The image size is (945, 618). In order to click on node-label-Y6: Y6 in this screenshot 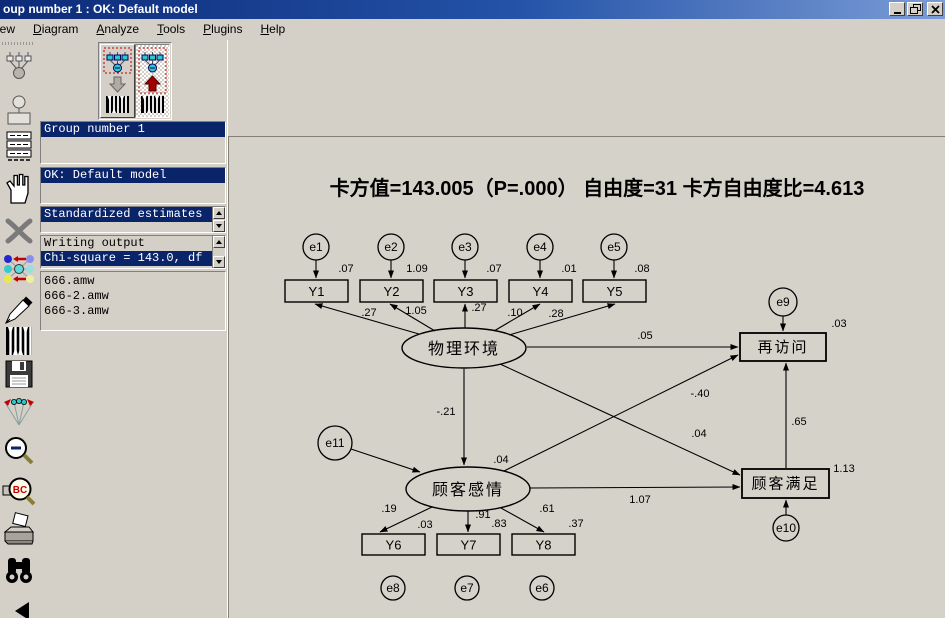, I will do `click(394, 545)`.